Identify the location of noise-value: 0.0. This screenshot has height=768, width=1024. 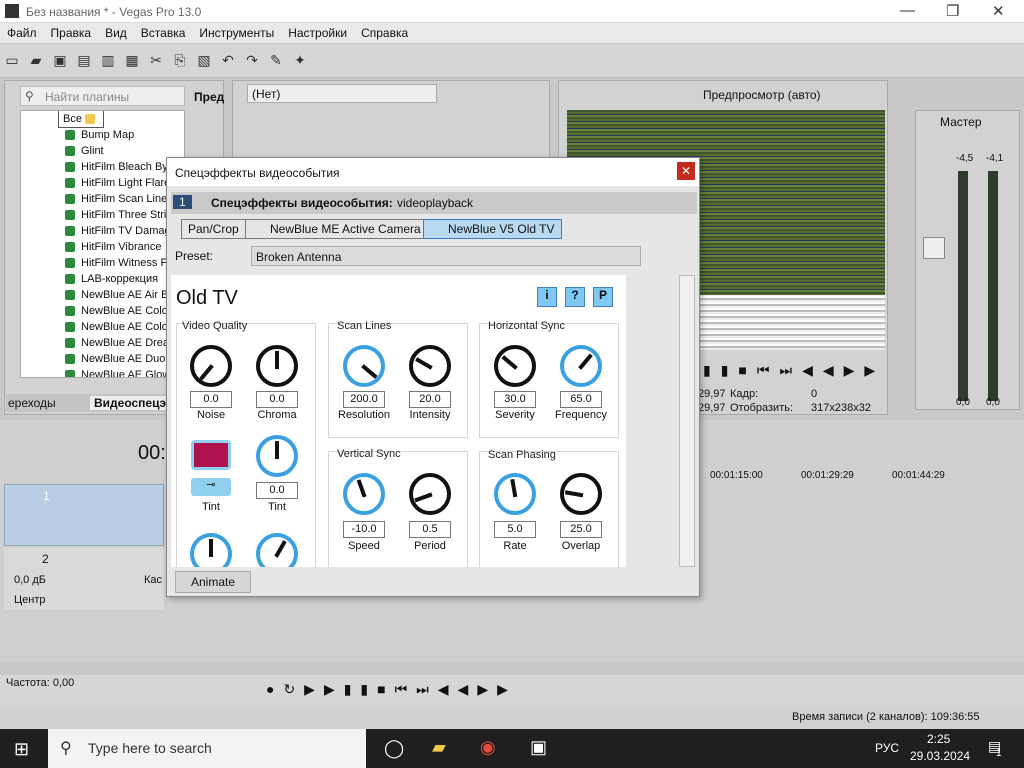
(211, 399).